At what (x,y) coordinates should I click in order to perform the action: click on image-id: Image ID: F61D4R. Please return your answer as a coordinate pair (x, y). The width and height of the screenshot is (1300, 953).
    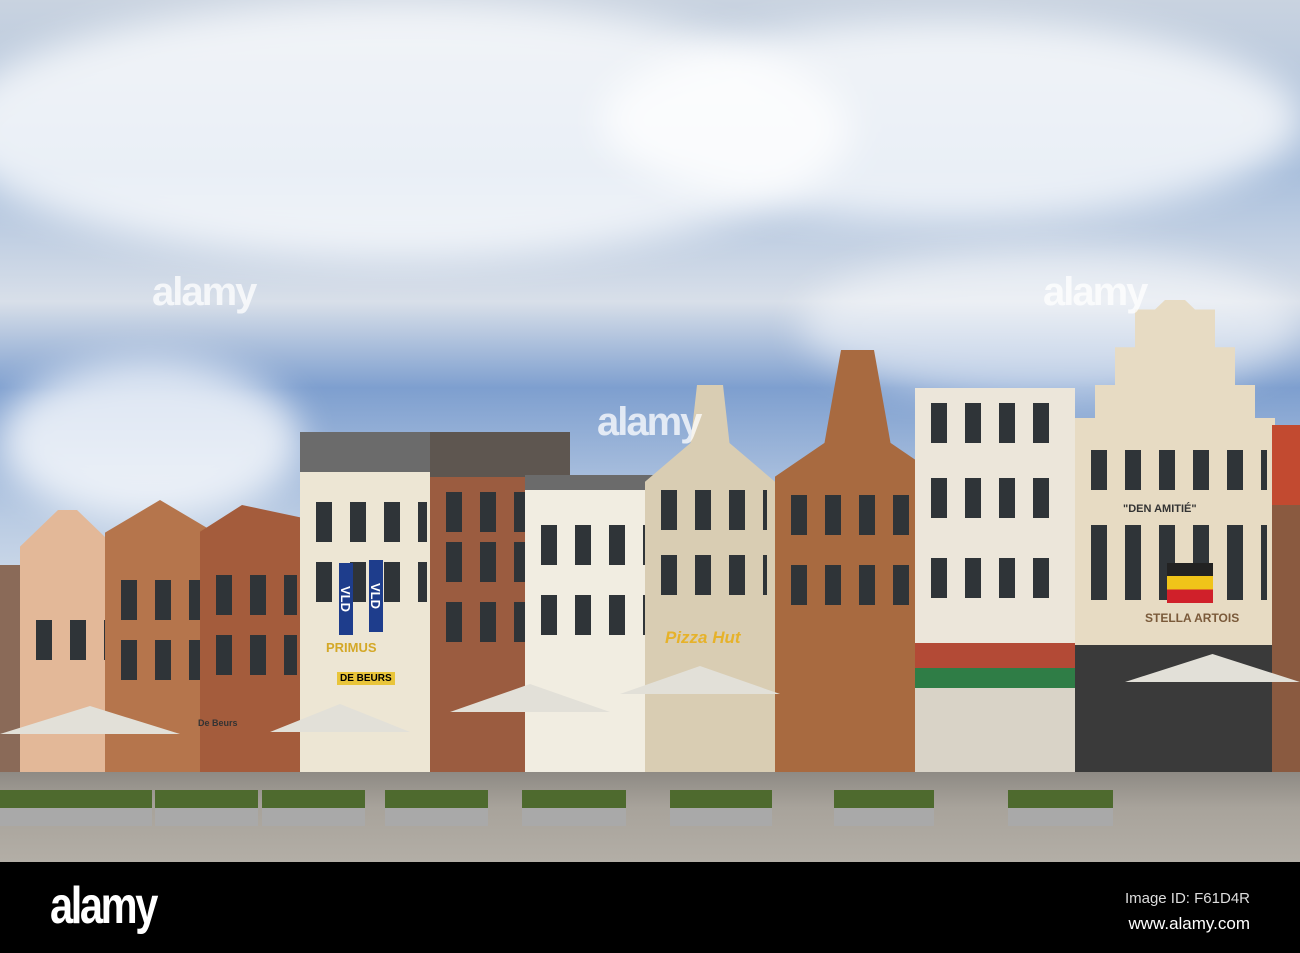
    Looking at the image, I should click on (1187, 898).